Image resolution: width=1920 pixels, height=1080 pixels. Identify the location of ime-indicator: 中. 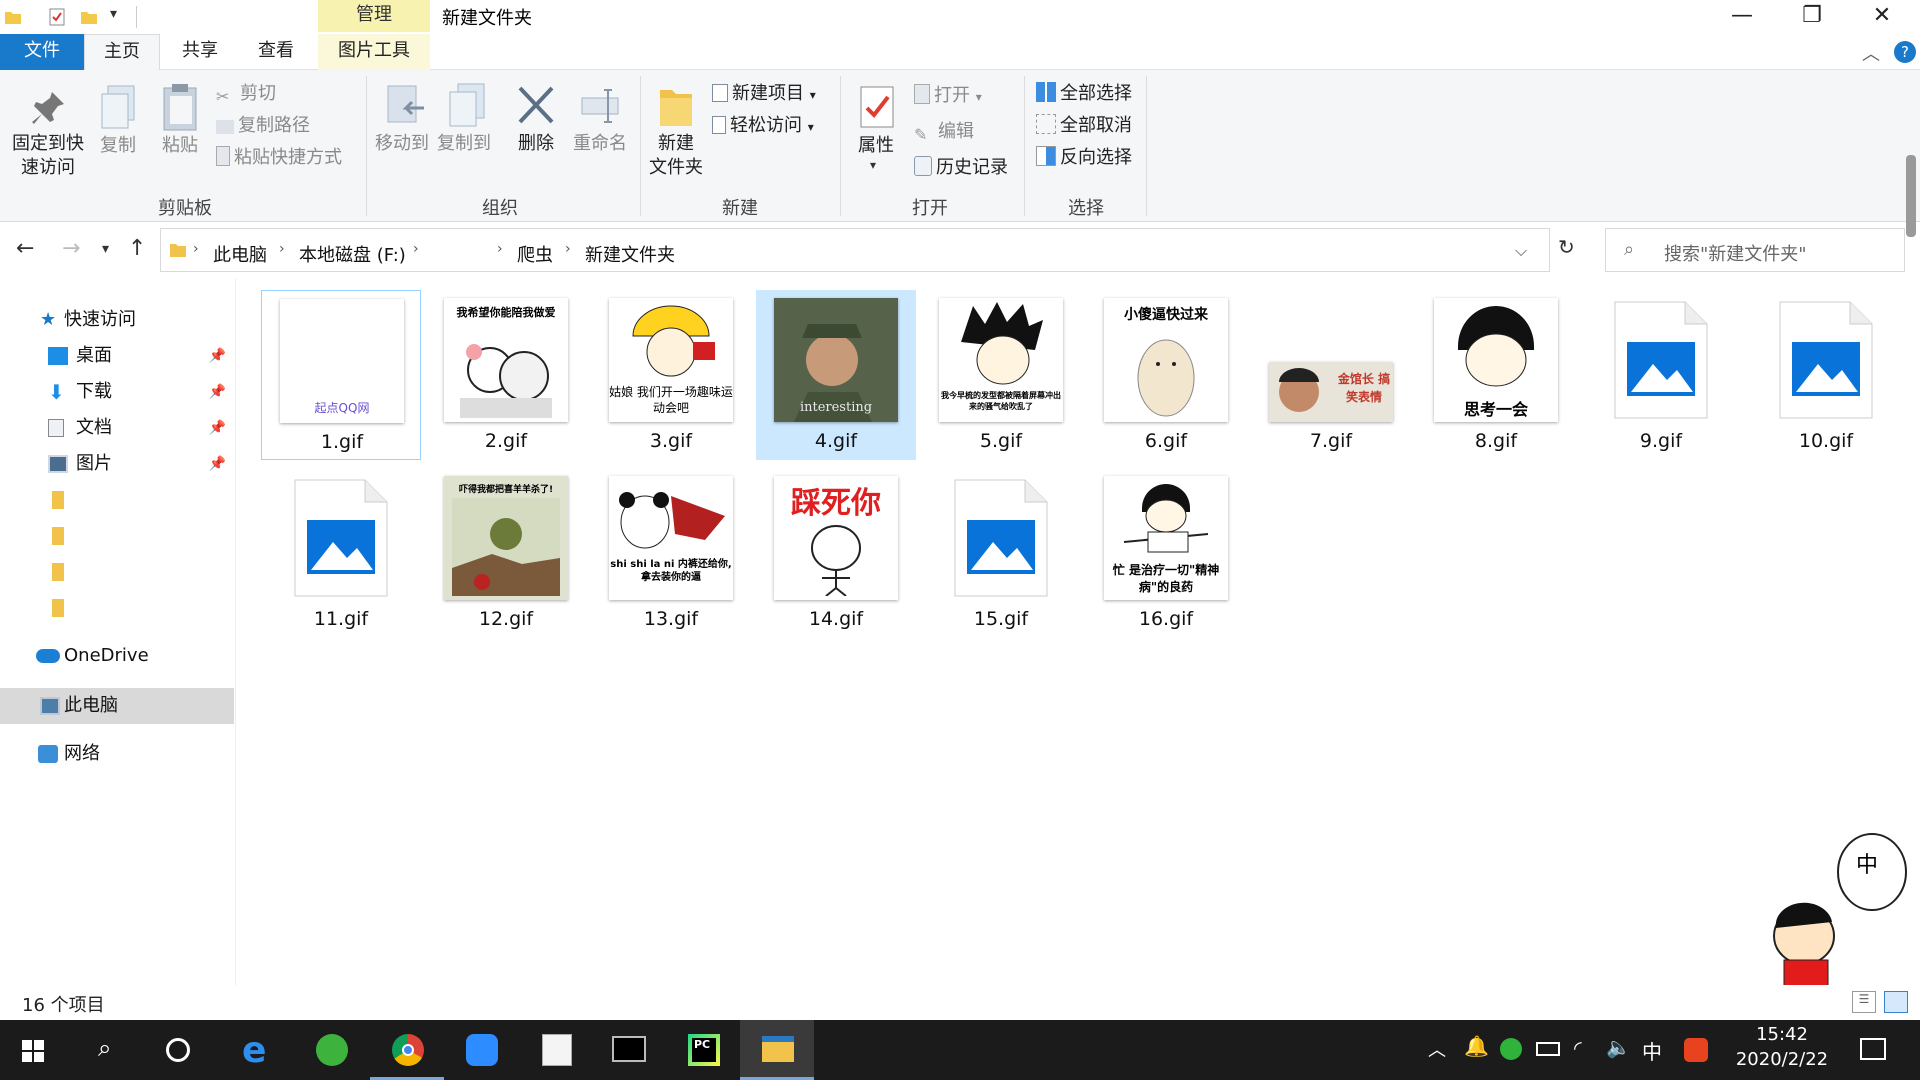
(1652, 1050).